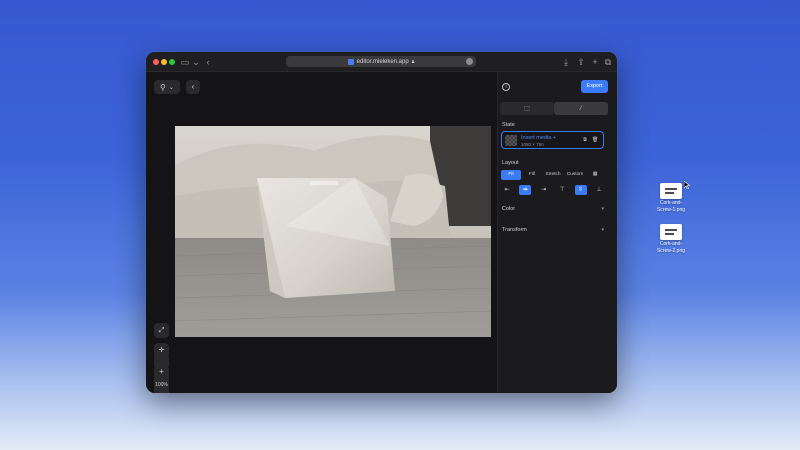 The width and height of the screenshot is (800, 450). I want to click on pin-icon: ⚲, so click(163, 87).